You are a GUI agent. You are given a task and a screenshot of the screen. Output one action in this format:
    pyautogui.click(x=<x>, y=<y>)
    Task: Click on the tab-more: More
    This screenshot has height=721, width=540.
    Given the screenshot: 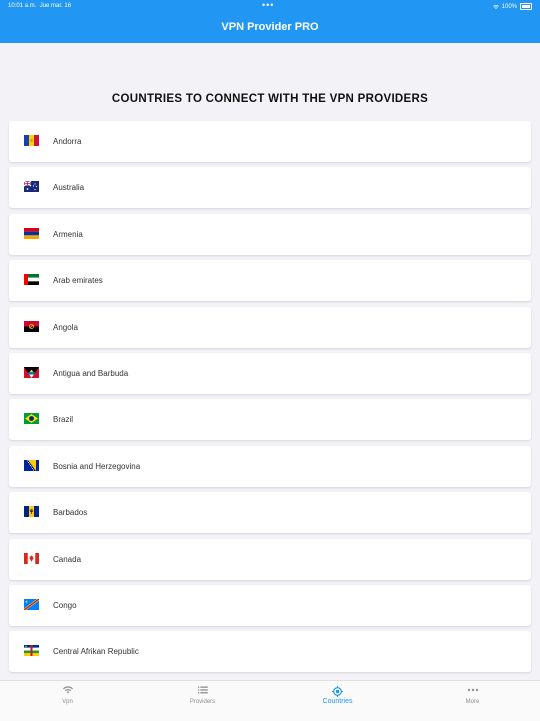 What is the action you would take?
    pyautogui.click(x=472, y=701)
    